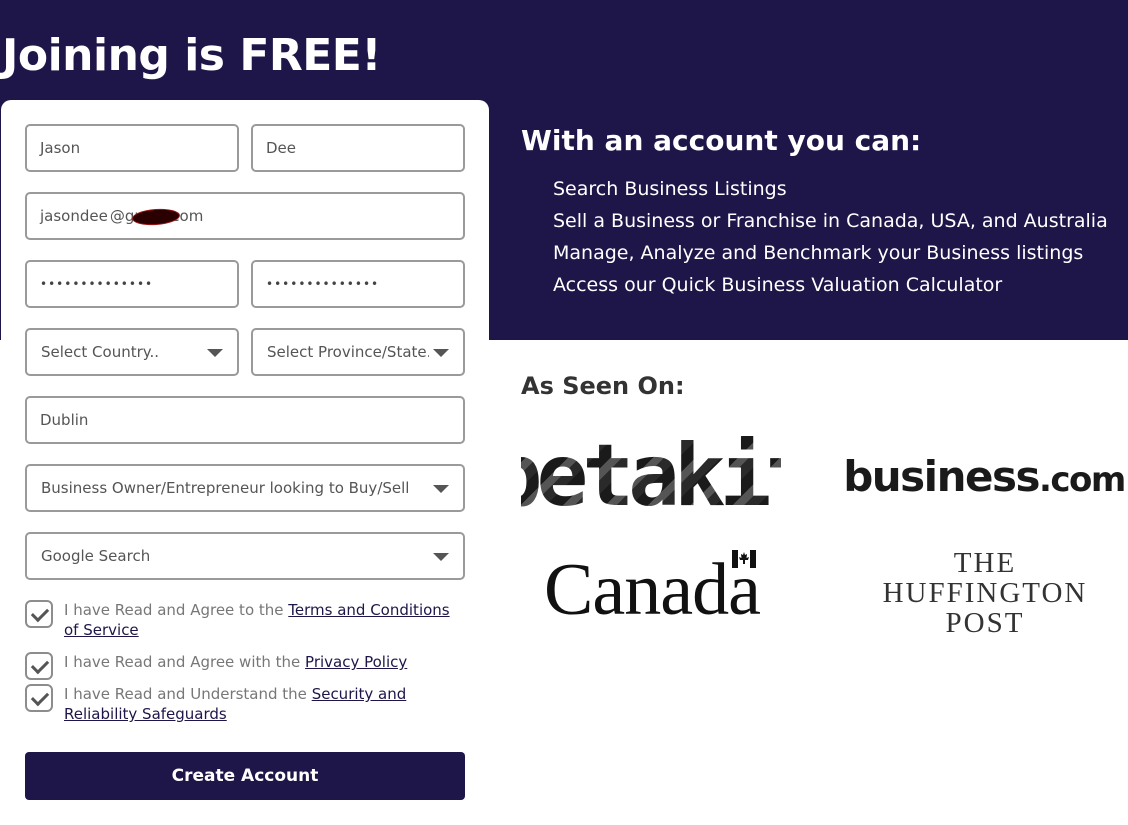 This screenshot has height=825, width=1128. What do you see at coordinates (652, 589) in the screenshot?
I see `canada-logo: Canada` at bounding box center [652, 589].